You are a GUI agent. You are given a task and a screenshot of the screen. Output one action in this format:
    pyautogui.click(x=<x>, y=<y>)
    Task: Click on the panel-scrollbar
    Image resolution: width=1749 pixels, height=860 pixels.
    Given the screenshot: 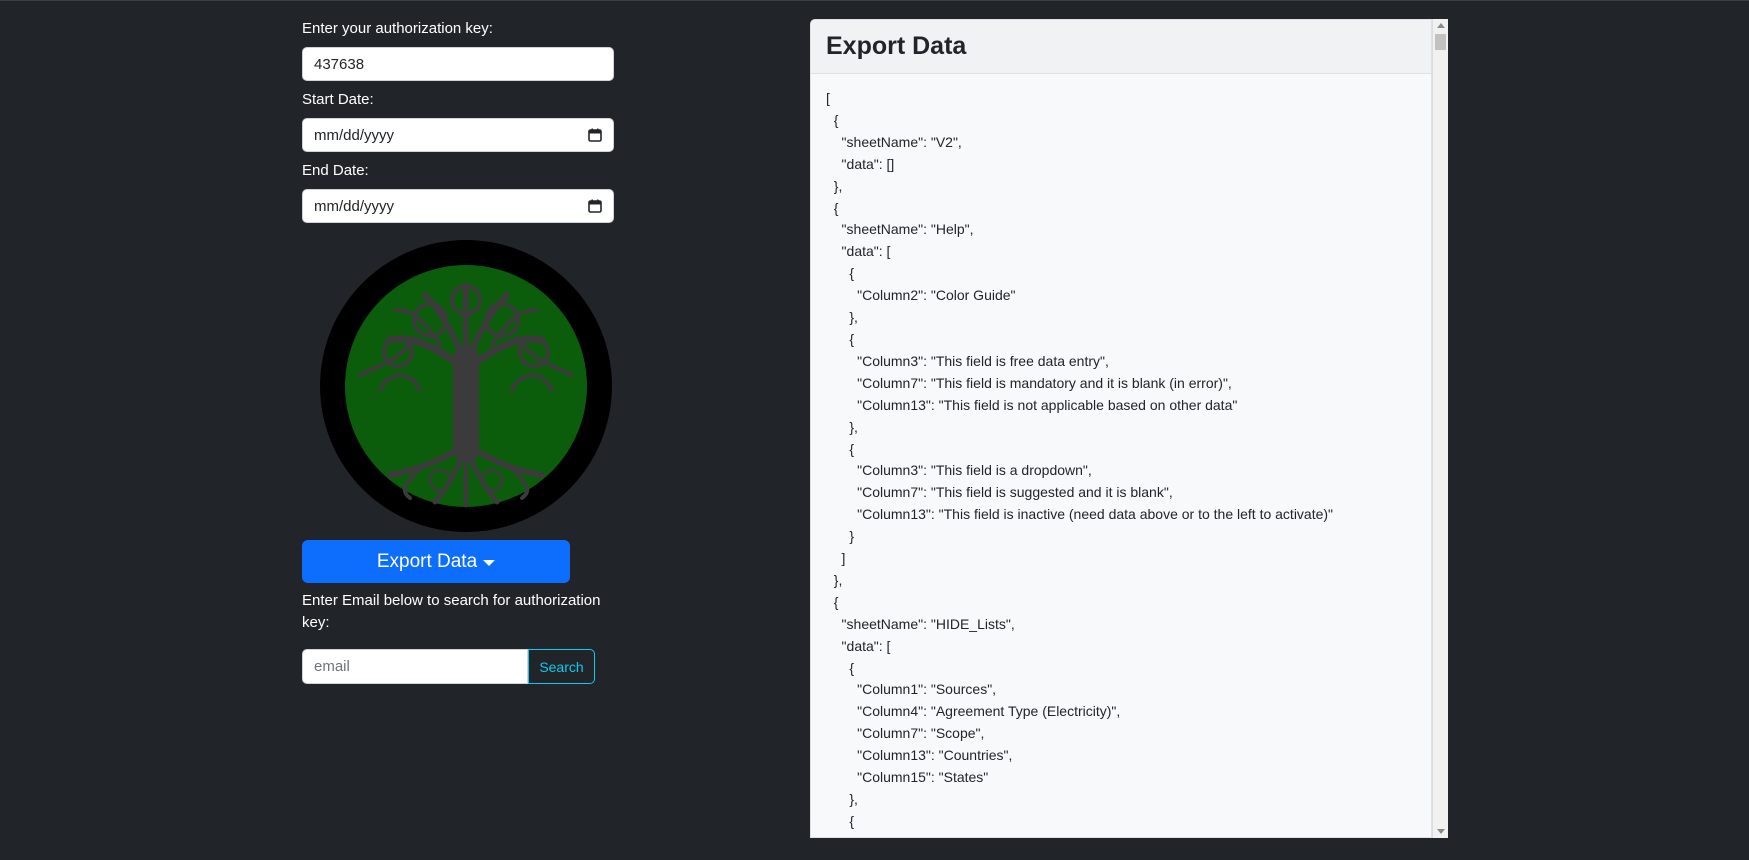 What is the action you would take?
    pyautogui.click(x=1440, y=428)
    